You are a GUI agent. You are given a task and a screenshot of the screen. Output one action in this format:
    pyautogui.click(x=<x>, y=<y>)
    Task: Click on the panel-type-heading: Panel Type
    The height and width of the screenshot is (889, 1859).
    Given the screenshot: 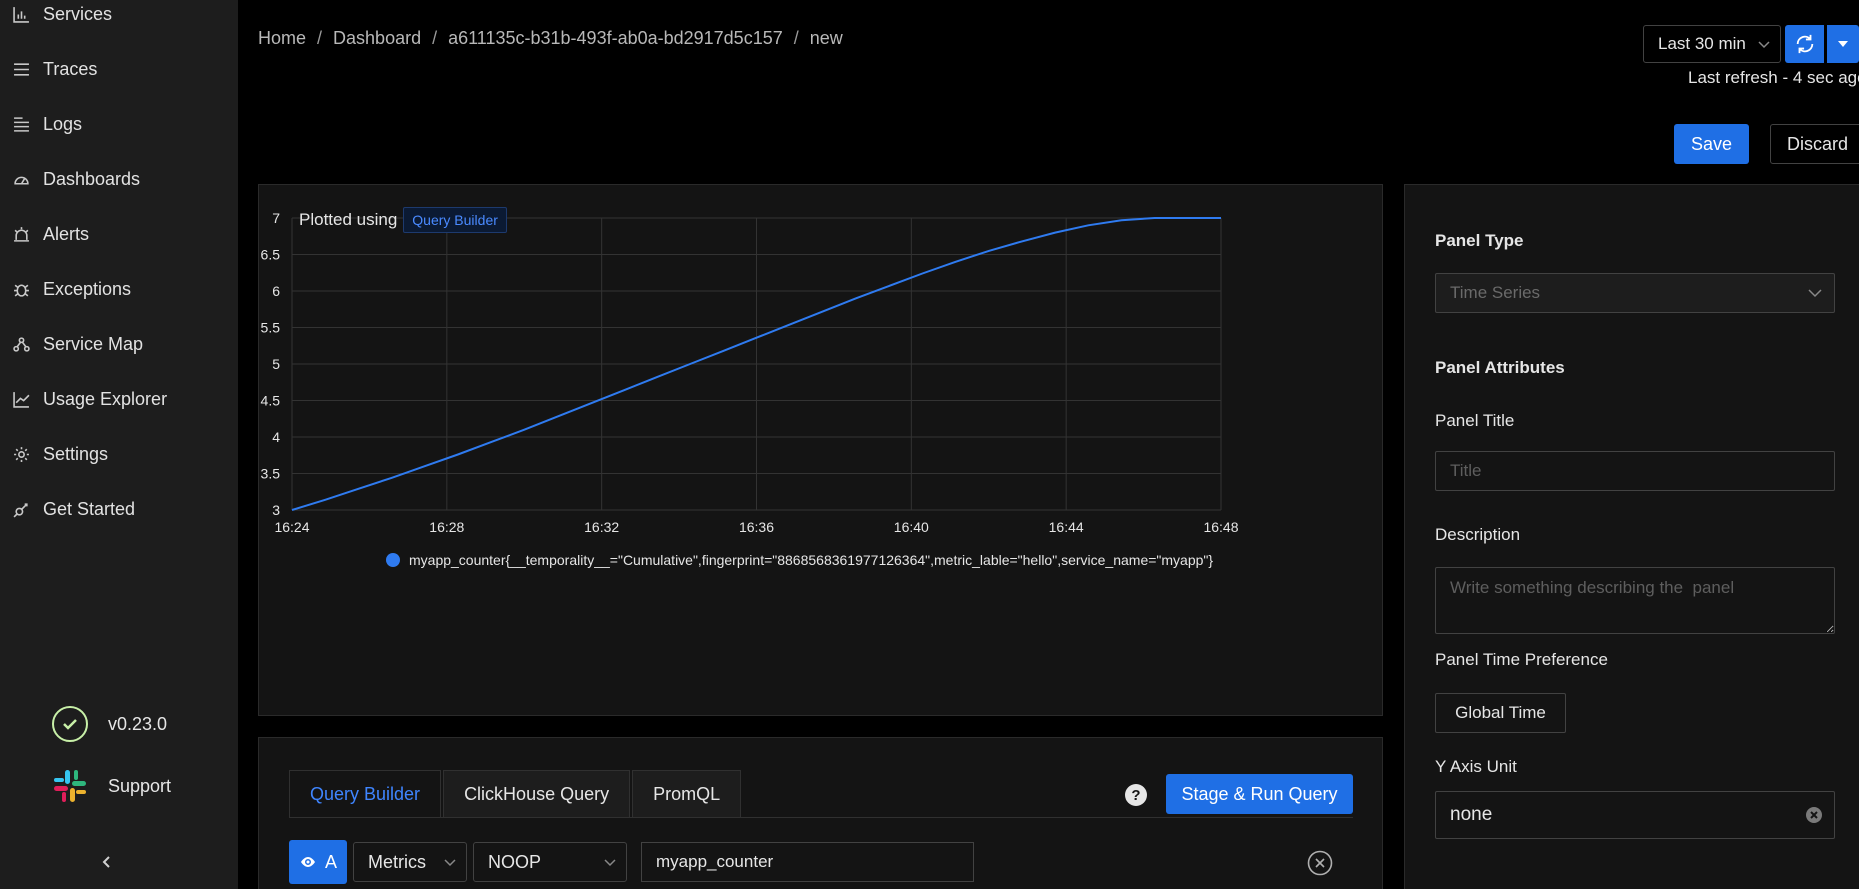 What is the action you would take?
    pyautogui.click(x=1479, y=240)
    